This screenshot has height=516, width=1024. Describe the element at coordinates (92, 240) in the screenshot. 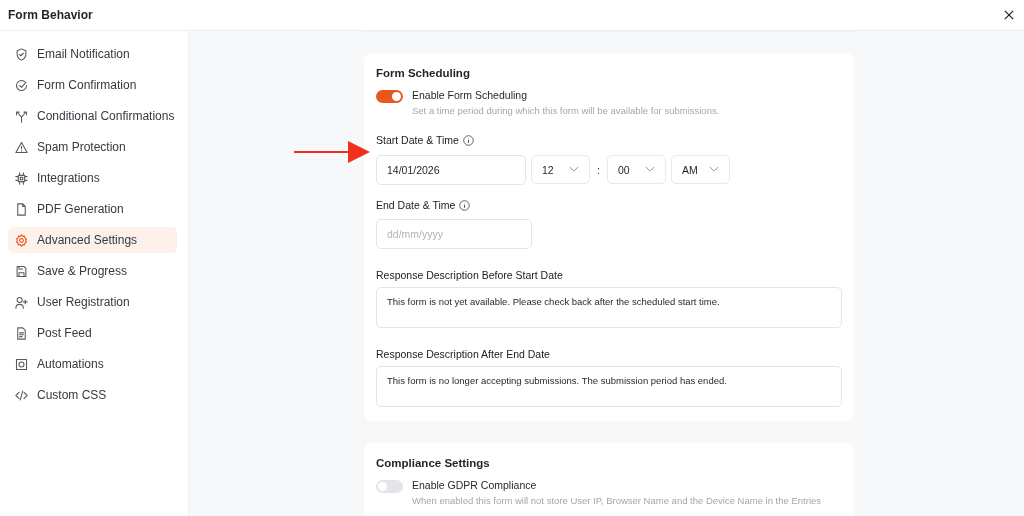

I see `sidebar-item: Advanced Settings` at that location.